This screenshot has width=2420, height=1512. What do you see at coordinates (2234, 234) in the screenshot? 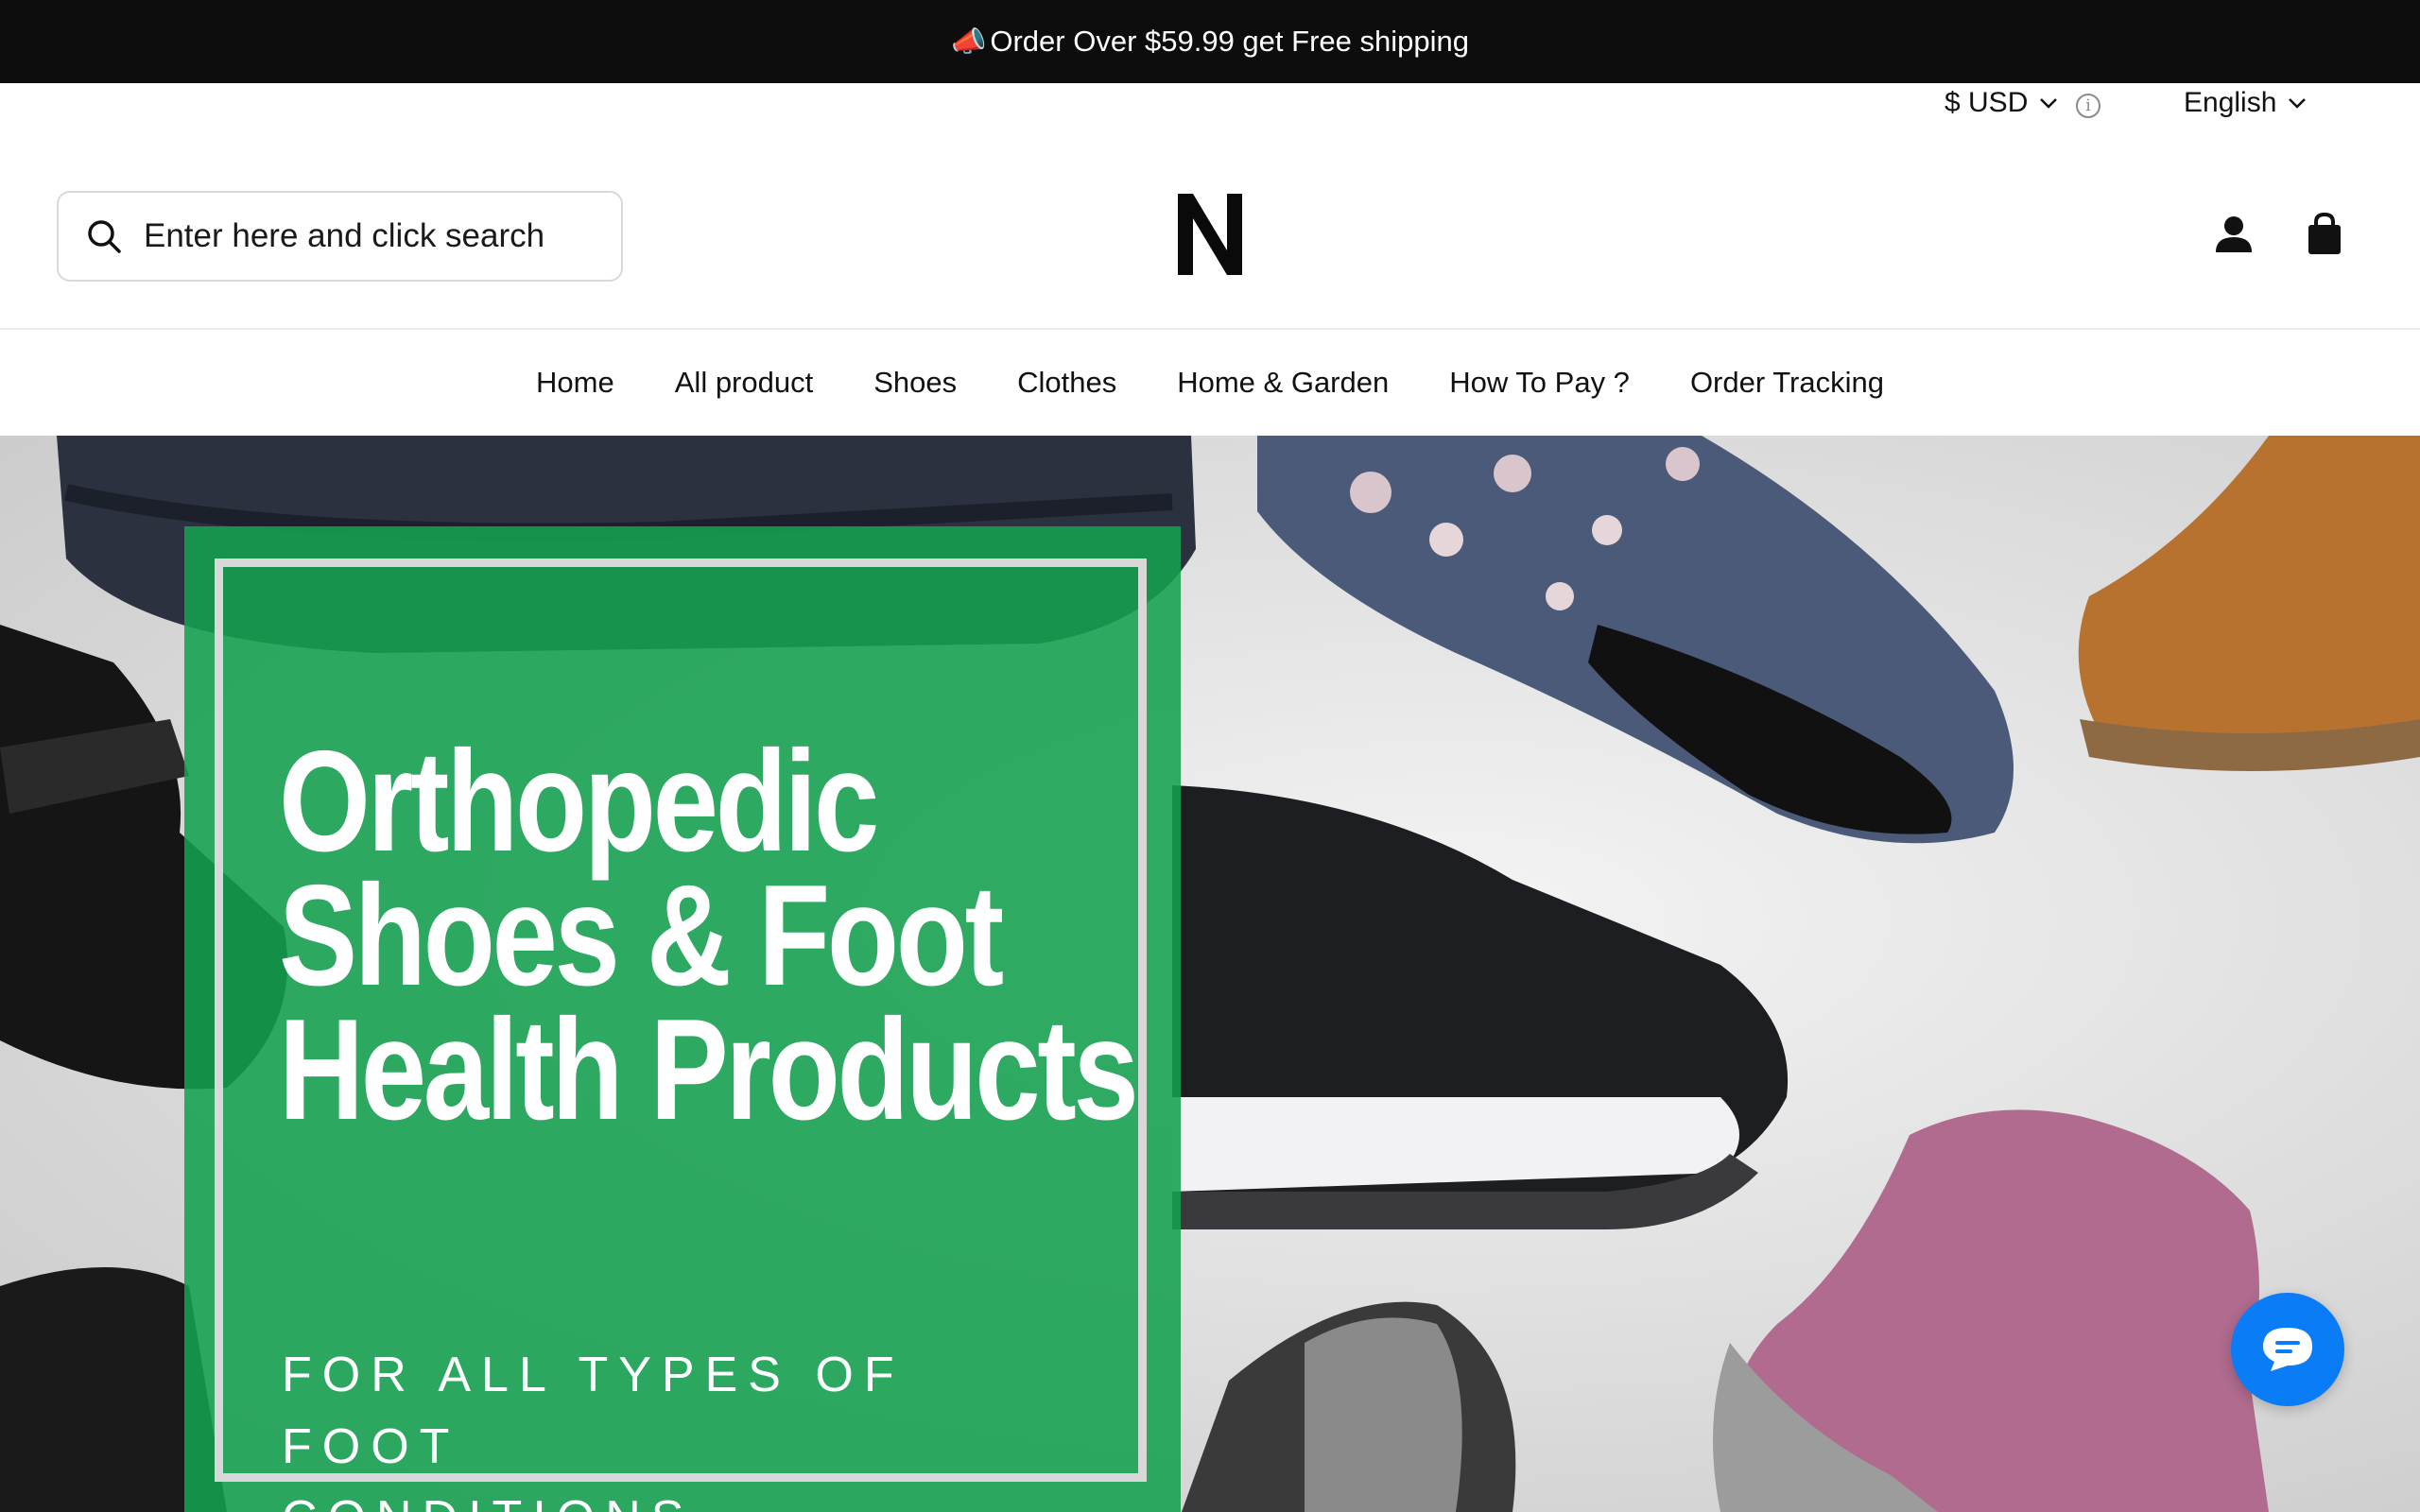
I see `account-icon` at bounding box center [2234, 234].